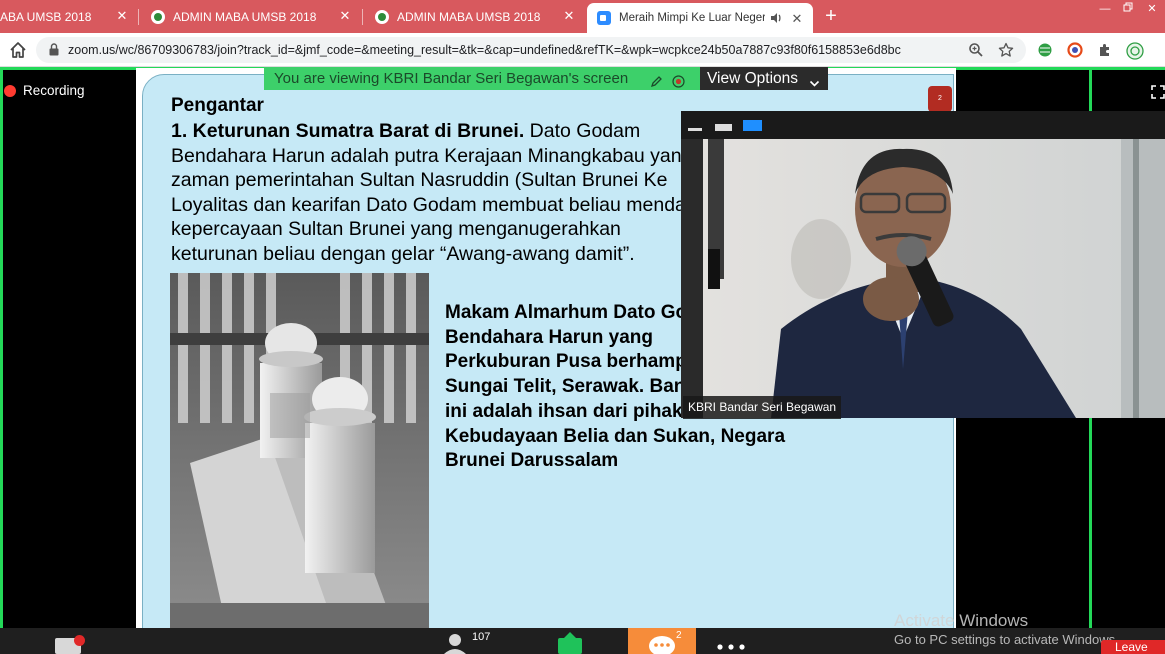  I want to click on fullscreen-icon, so click(1158, 92).